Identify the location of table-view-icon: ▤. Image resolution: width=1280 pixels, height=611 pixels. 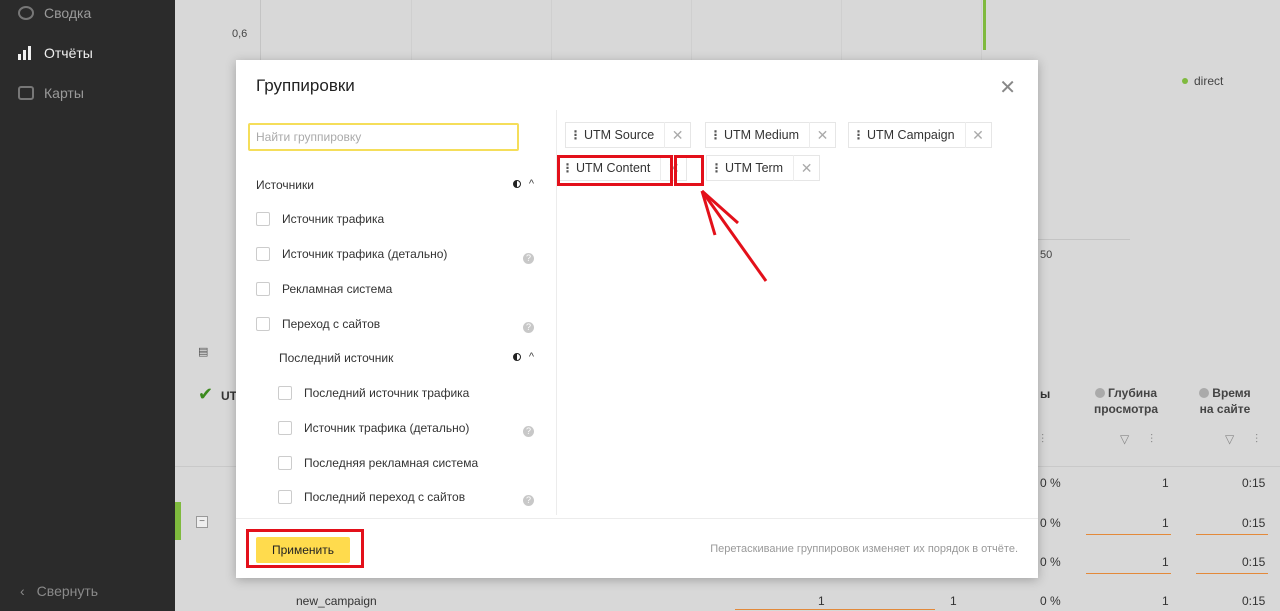
(218, 353).